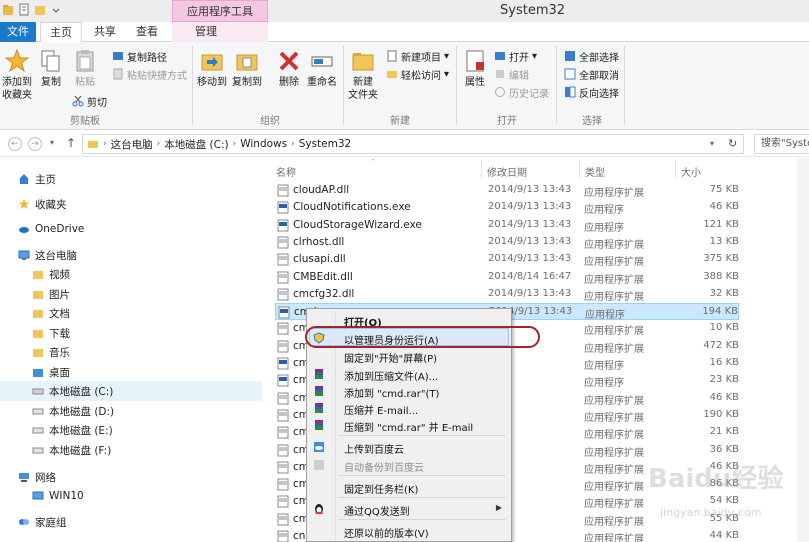  What do you see at coordinates (507, 242) in the screenshot?
I see `table-row: clrhost.dll 2014/9/13 13:43 应用程序扩展 13 KB` at bounding box center [507, 242].